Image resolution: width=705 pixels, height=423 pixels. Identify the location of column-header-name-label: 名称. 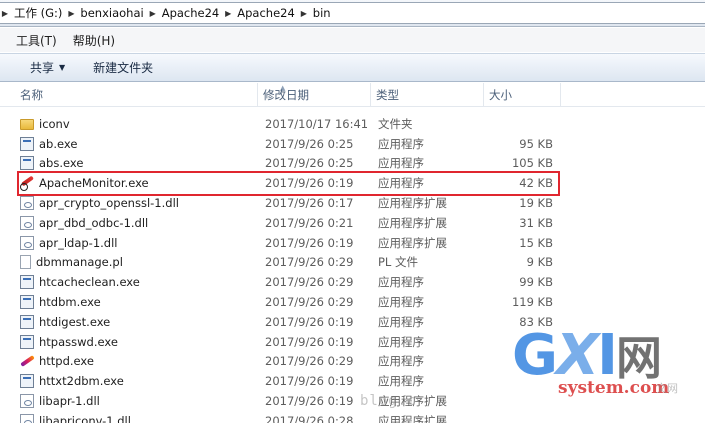
(31, 95).